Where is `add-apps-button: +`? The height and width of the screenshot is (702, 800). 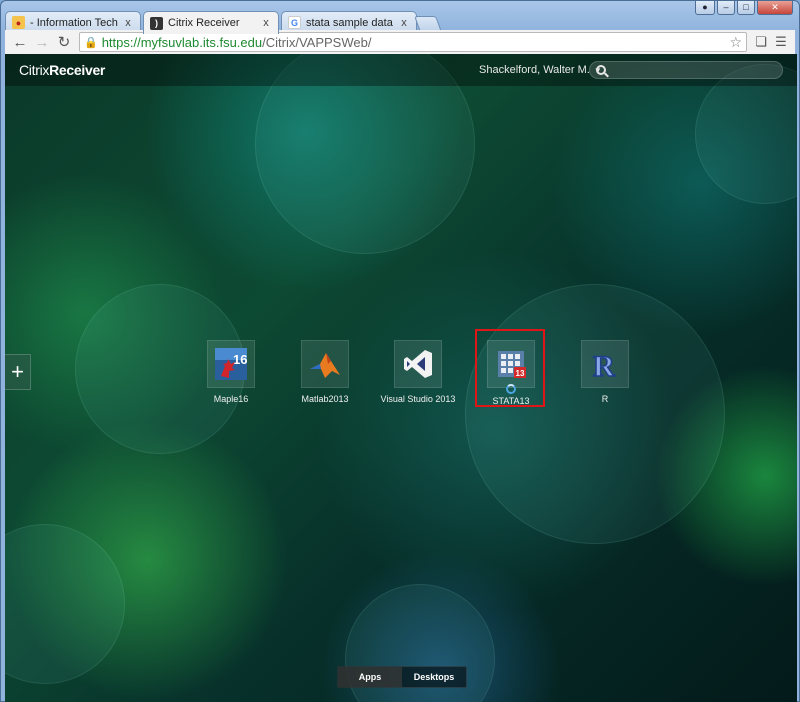 add-apps-button: + is located at coordinates (18, 372).